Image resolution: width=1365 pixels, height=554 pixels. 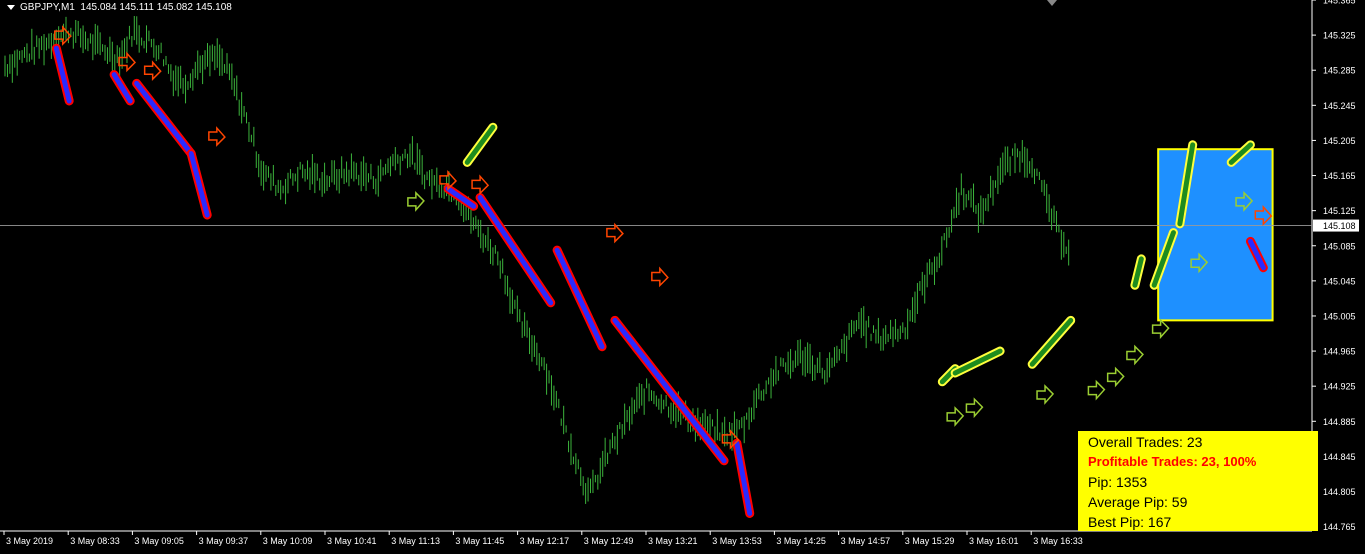 What do you see at coordinates (1172, 461) in the screenshot?
I see `profitable-trades: Profitable Trades: 23, 100%` at bounding box center [1172, 461].